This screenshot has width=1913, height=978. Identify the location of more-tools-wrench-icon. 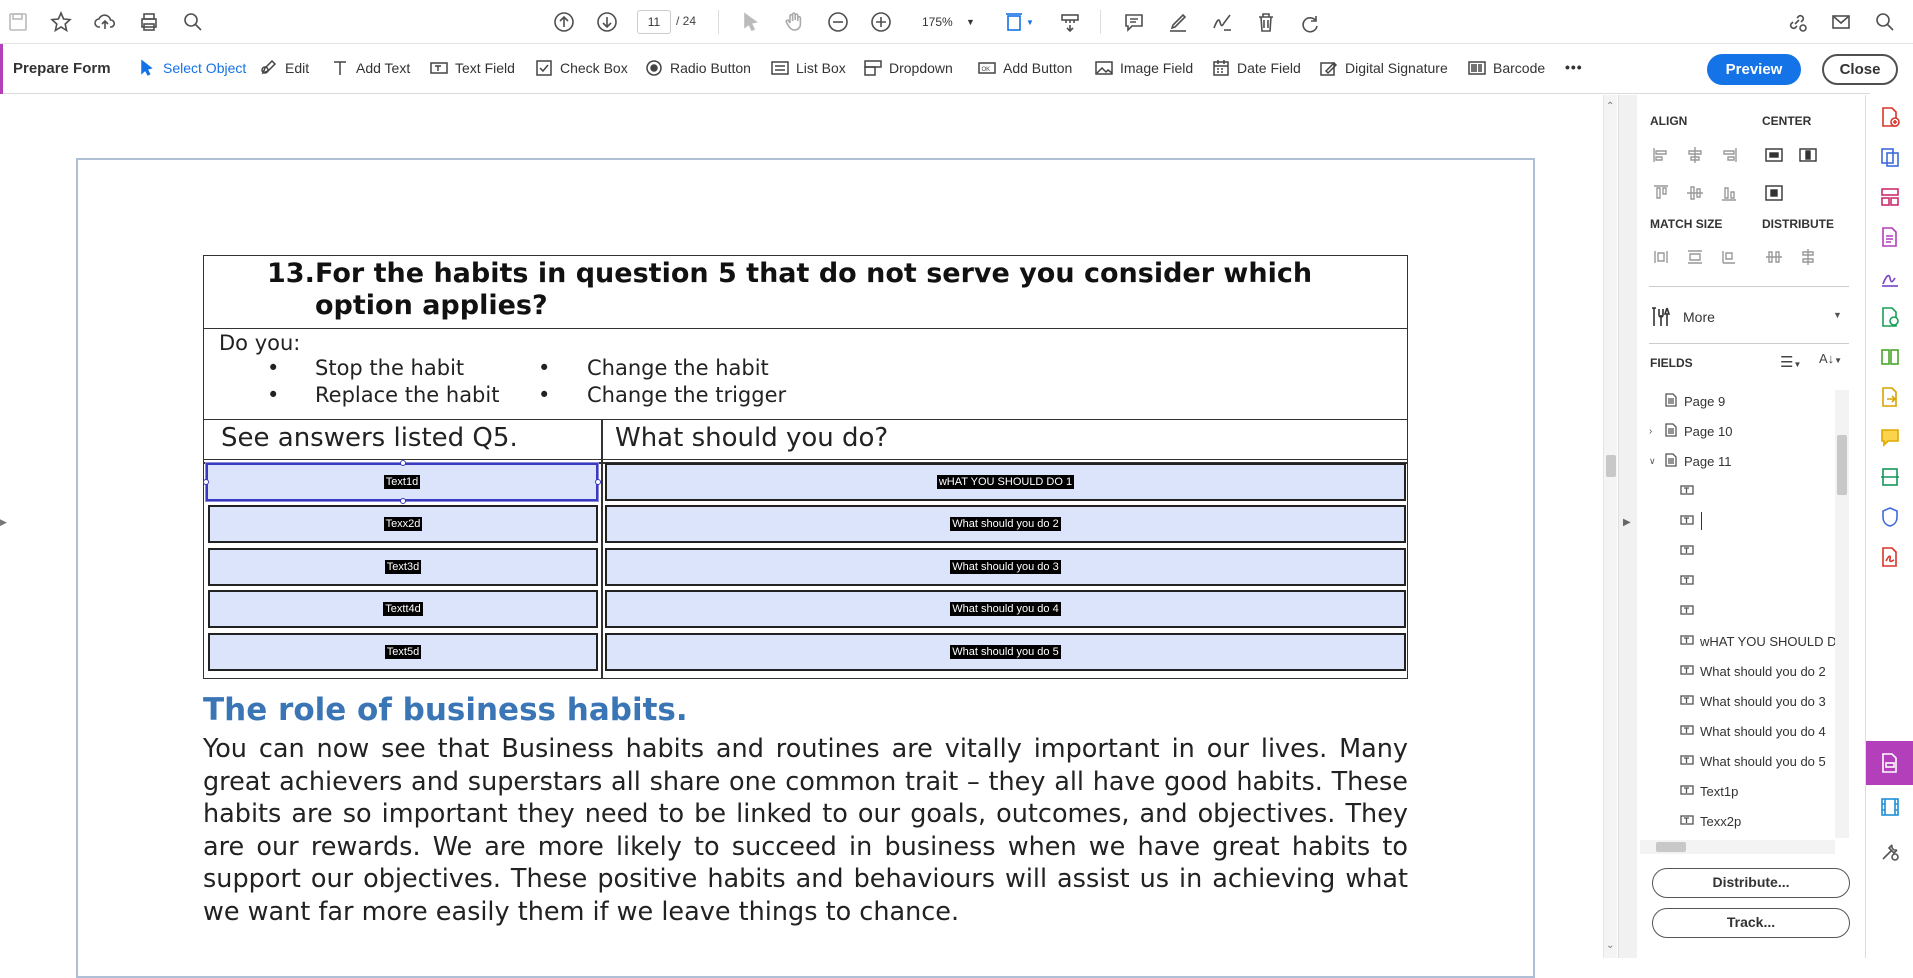
(1890, 852).